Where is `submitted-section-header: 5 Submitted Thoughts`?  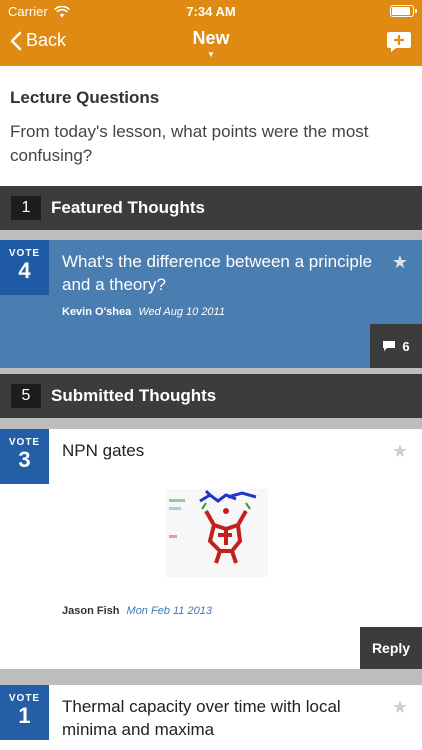 submitted-section-header: 5 Submitted Thoughts is located at coordinates (211, 396).